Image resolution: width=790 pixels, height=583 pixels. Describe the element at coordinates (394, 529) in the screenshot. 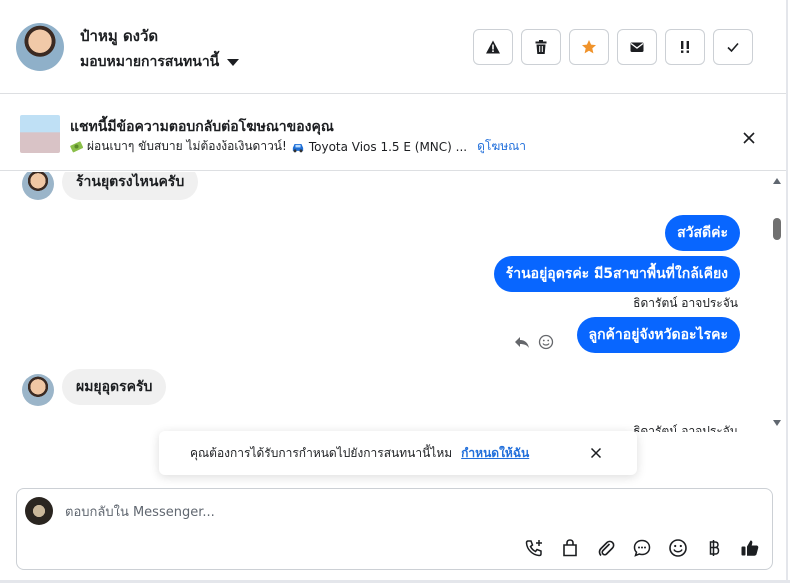

I see `reply-composer` at that location.